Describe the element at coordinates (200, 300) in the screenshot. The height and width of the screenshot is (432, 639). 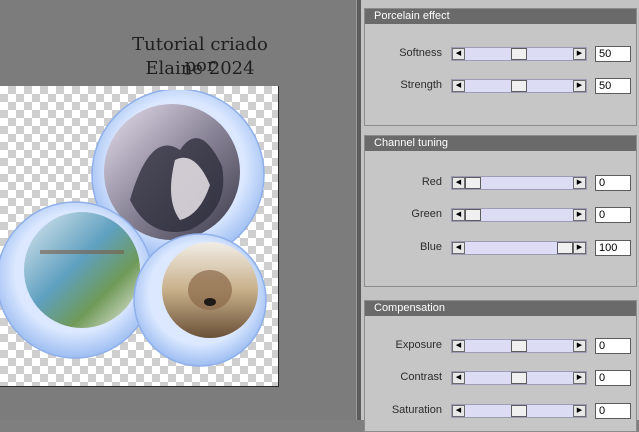
I see `frame-dog` at that location.